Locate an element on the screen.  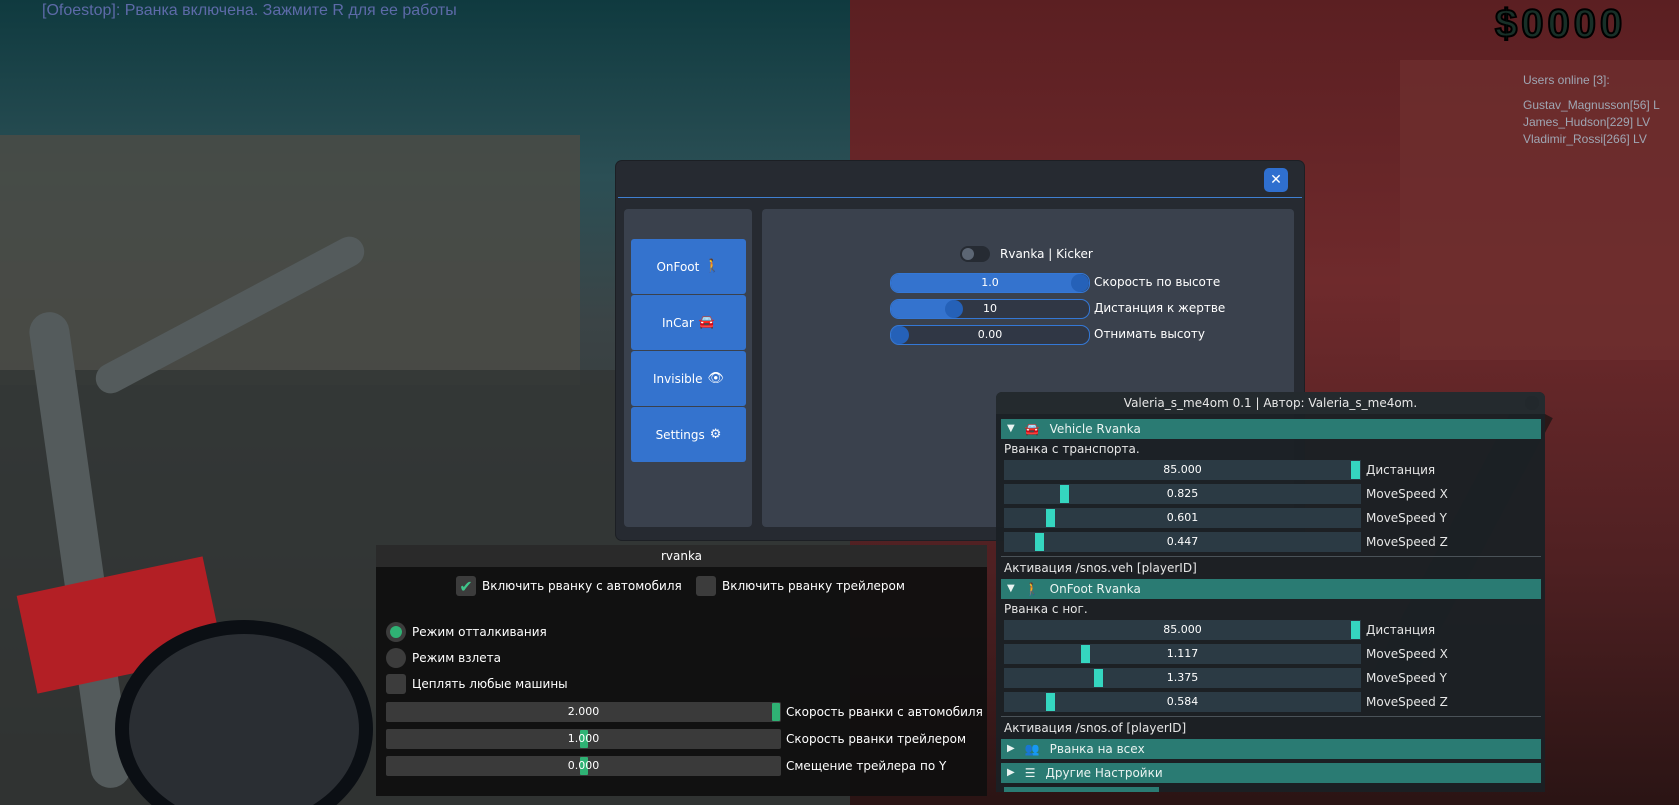
slider-value: 0.000 is located at coordinates (583, 765).